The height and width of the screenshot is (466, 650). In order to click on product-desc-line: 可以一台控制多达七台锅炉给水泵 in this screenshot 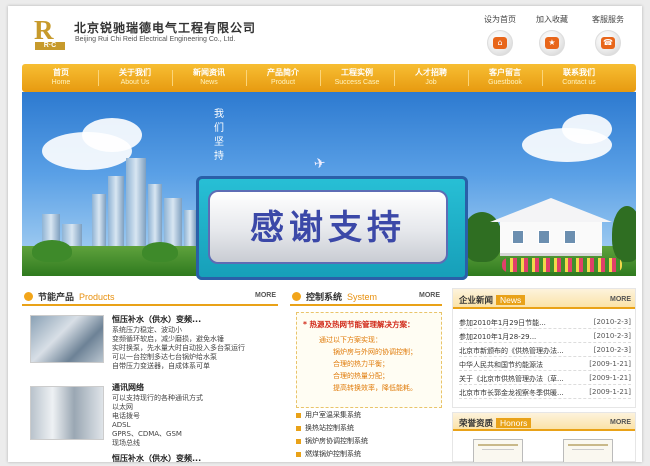, I will do `click(164, 357)`.